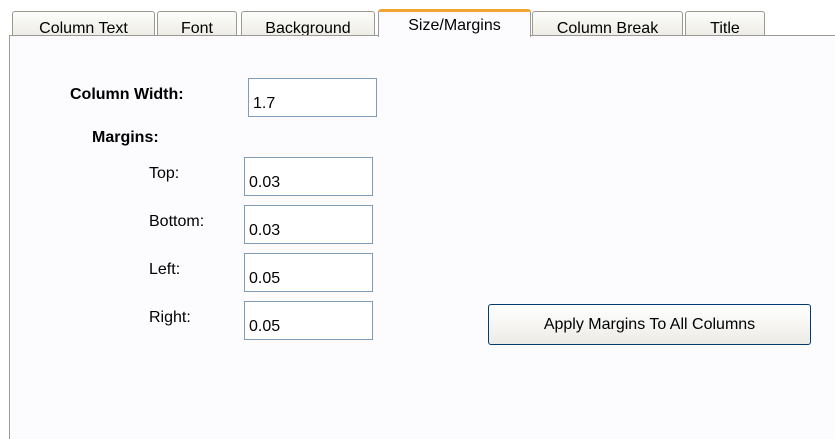 Image resolution: width=835 pixels, height=439 pixels. What do you see at coordinates (308, 320) in the screenshot?
I see `right-margin-field` at bounding box center [308, 320].